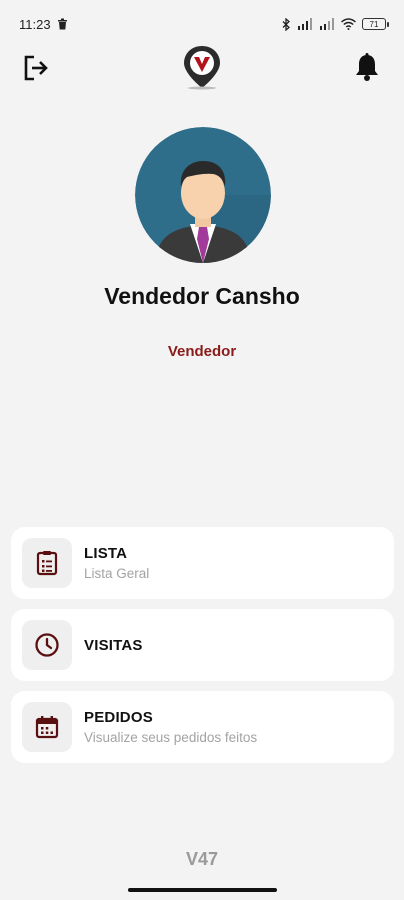 This screenshot has height=900, width=404. Describe the element at coordinates (62, 24) in the screenshot. I see `trash-icon` at that location.